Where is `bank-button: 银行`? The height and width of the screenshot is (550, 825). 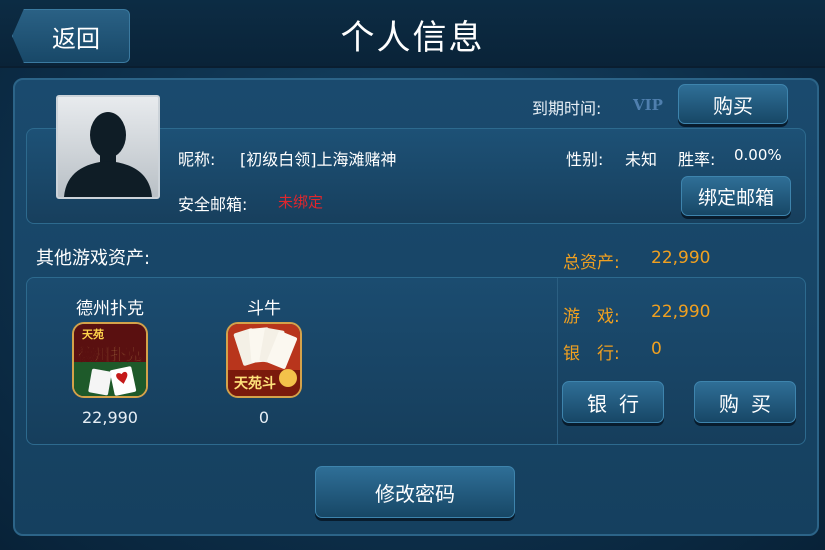
bank-button: 银行 is located at coordinates (613, 402).